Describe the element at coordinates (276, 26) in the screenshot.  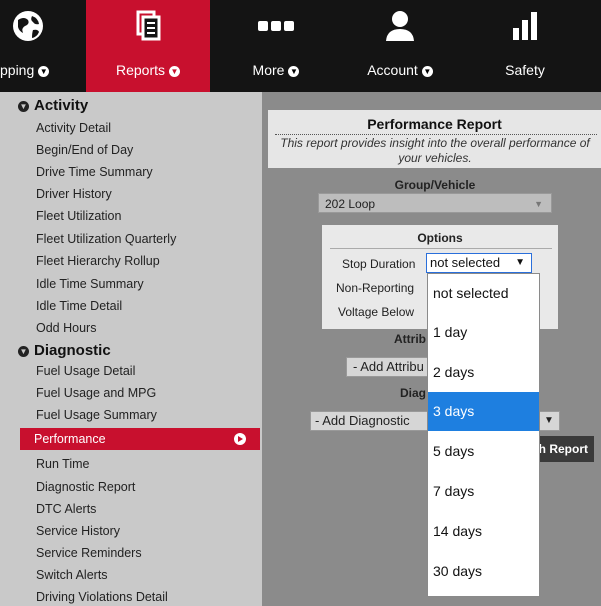
I see `more-dots-icon` at that location.